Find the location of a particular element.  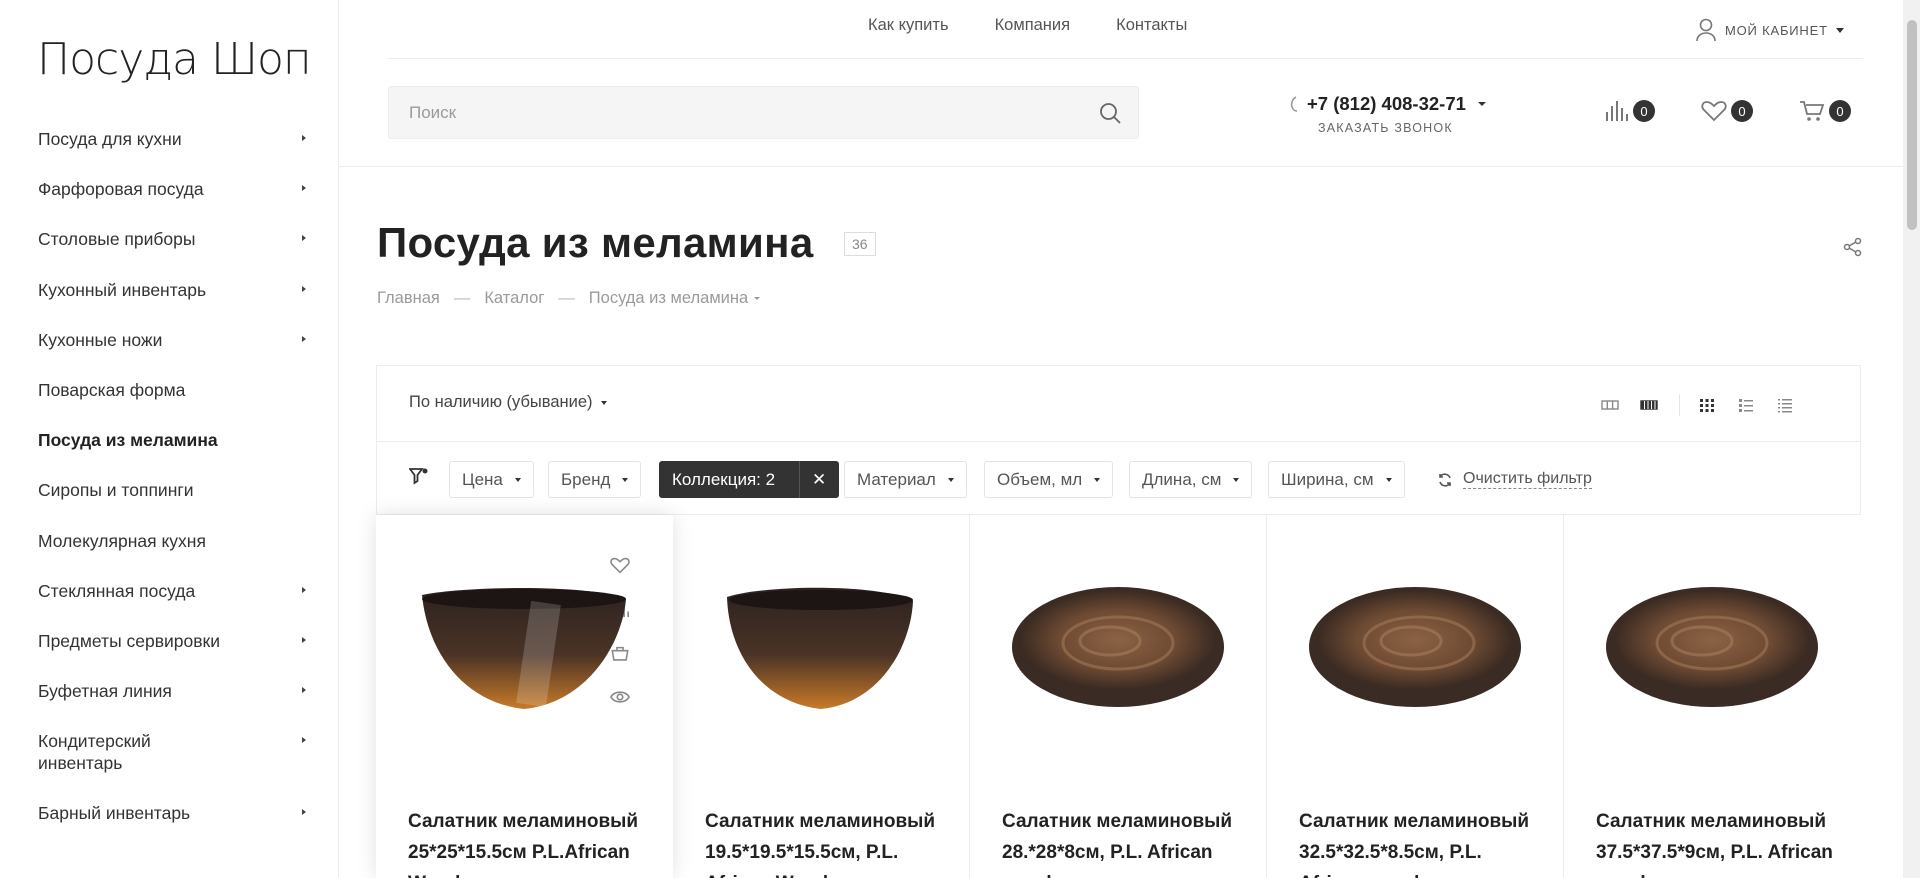

tiles-view-icon is located at coordinates (1707, 405).